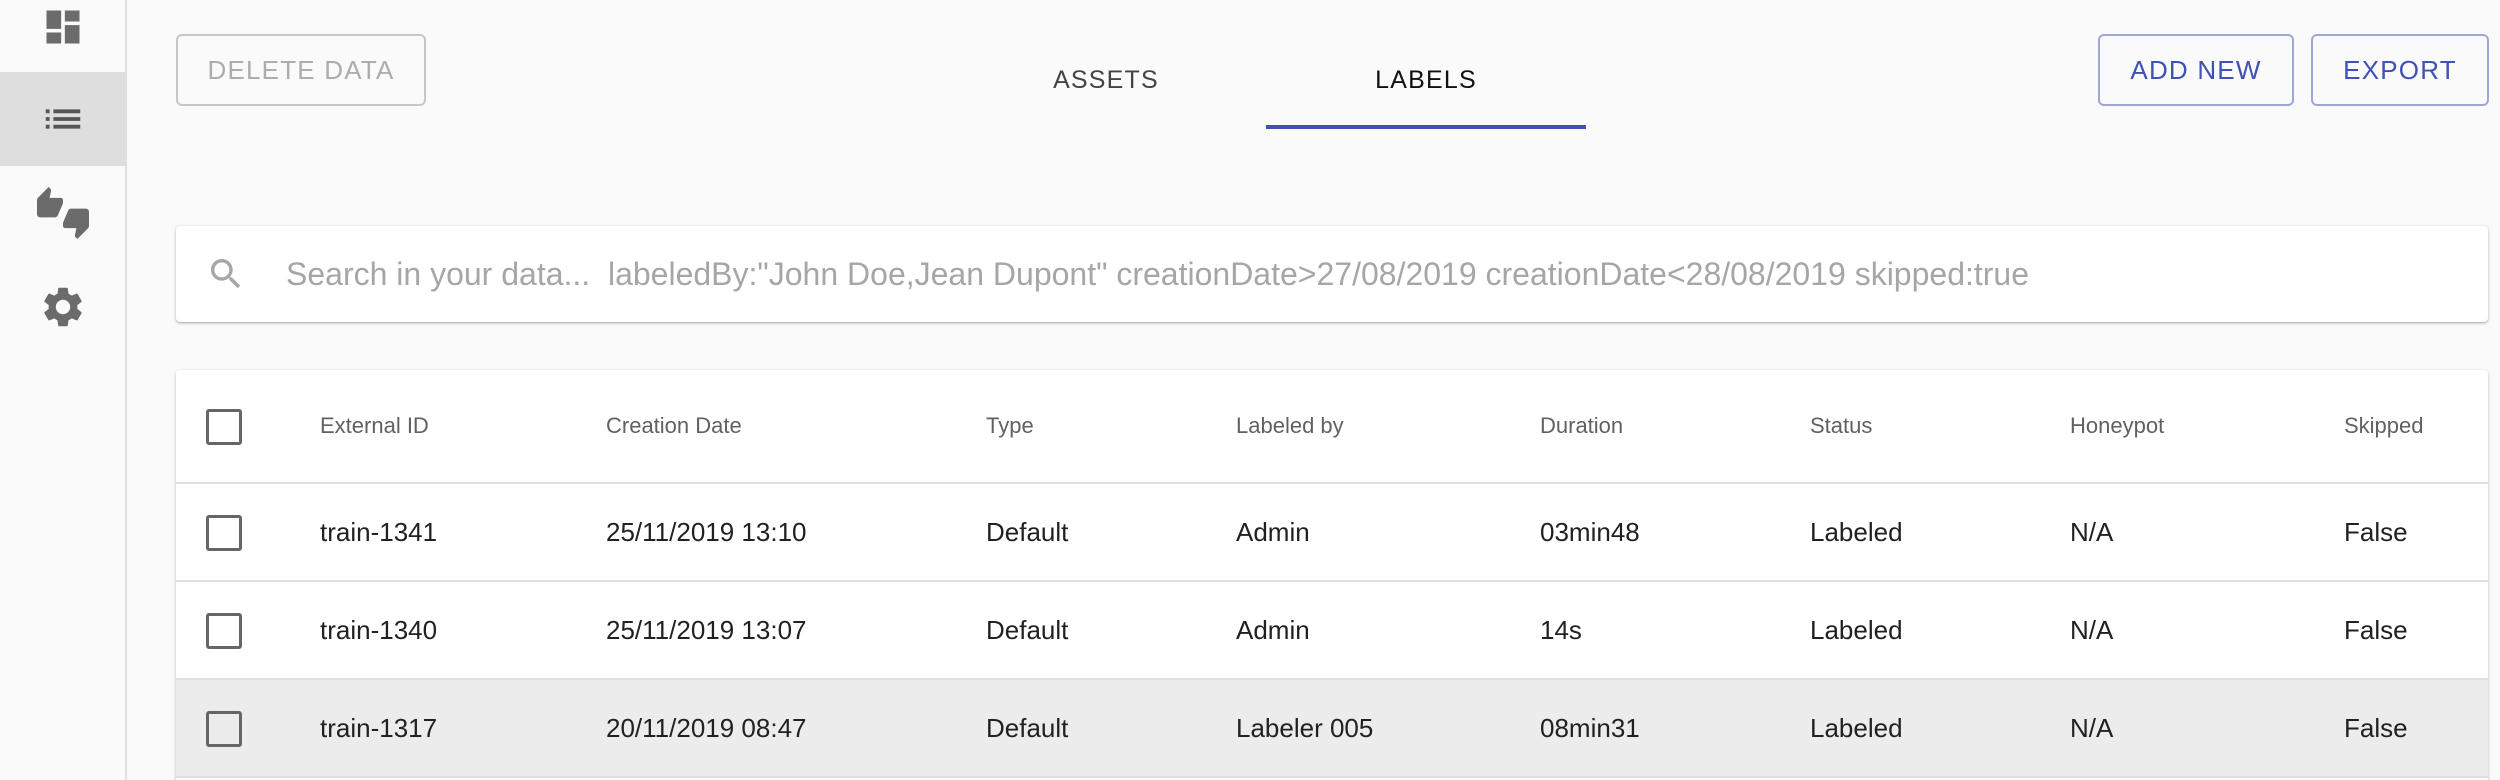  What do you see at coordinates (706, 629) in the screenshot?
I see `cell-creation-date: 25/11/2019 13:07` at bounding box center [706, 629].